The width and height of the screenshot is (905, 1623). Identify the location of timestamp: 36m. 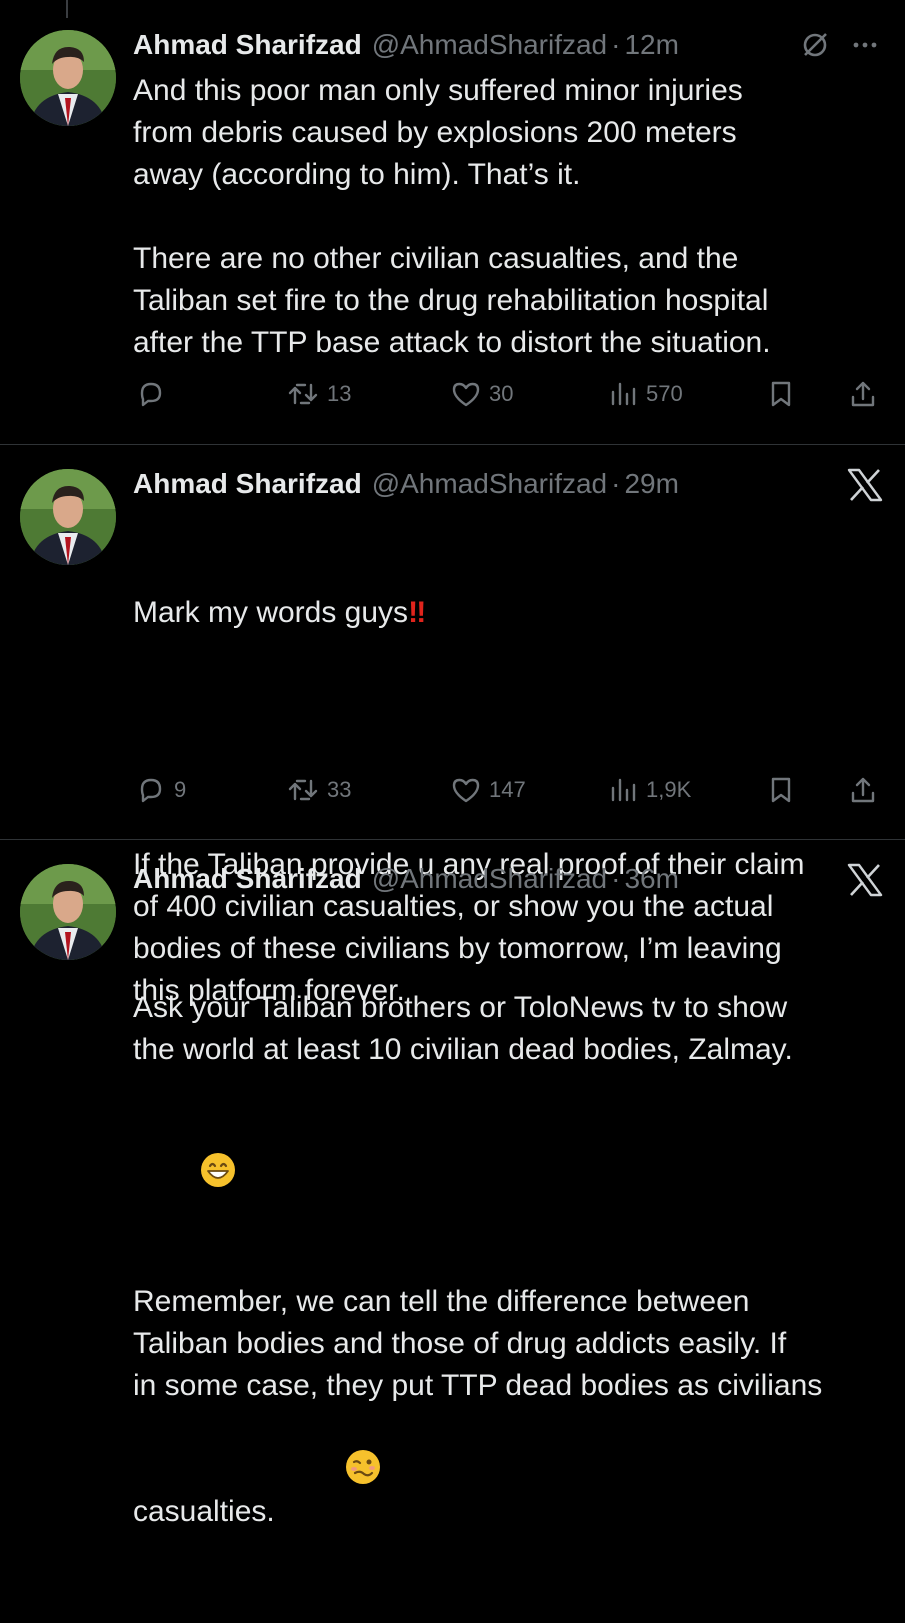
(651, 879).